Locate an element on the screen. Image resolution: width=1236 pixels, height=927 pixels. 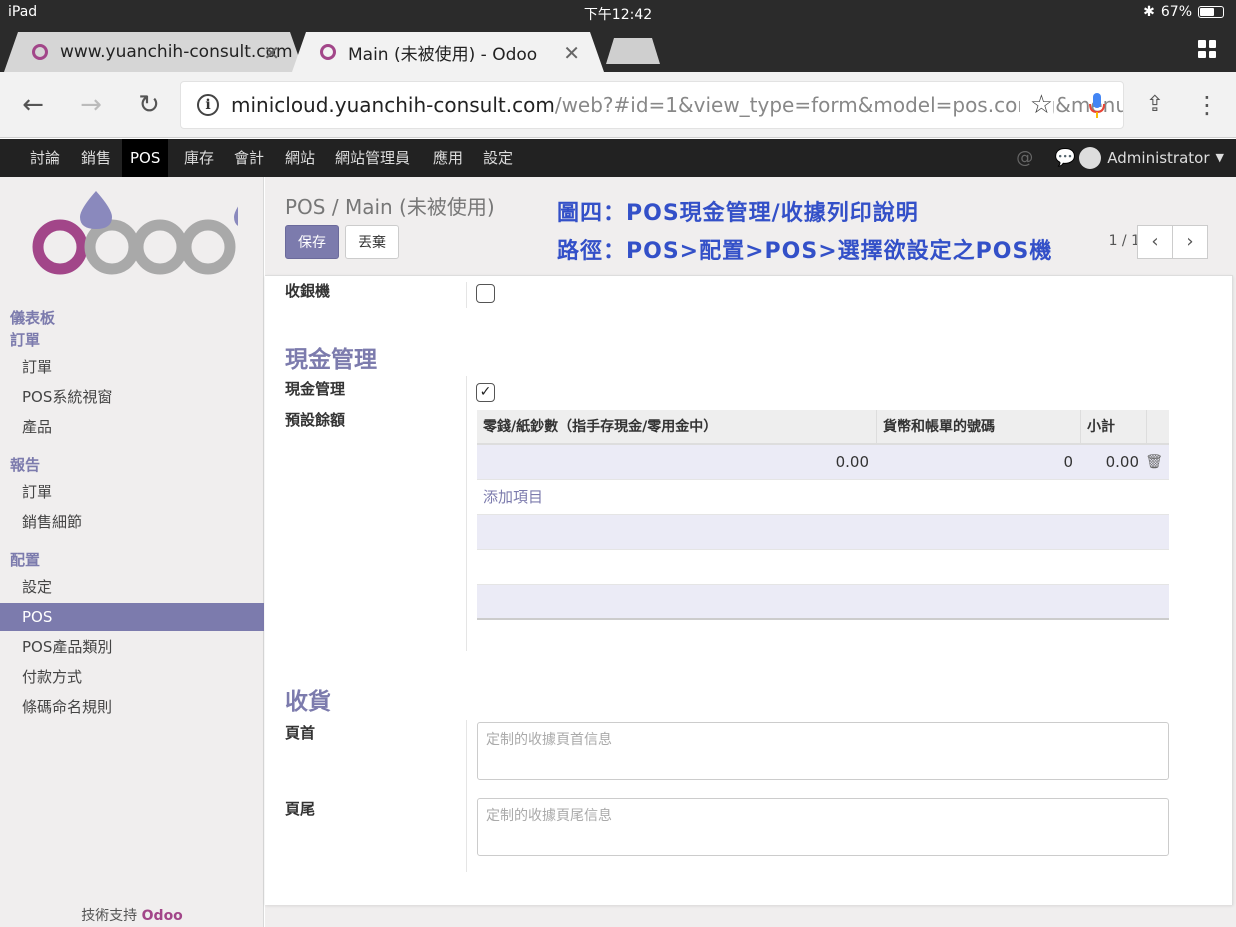
table-row: 0.00 0 0.00 🗑 is located at coordinates (823, 462).